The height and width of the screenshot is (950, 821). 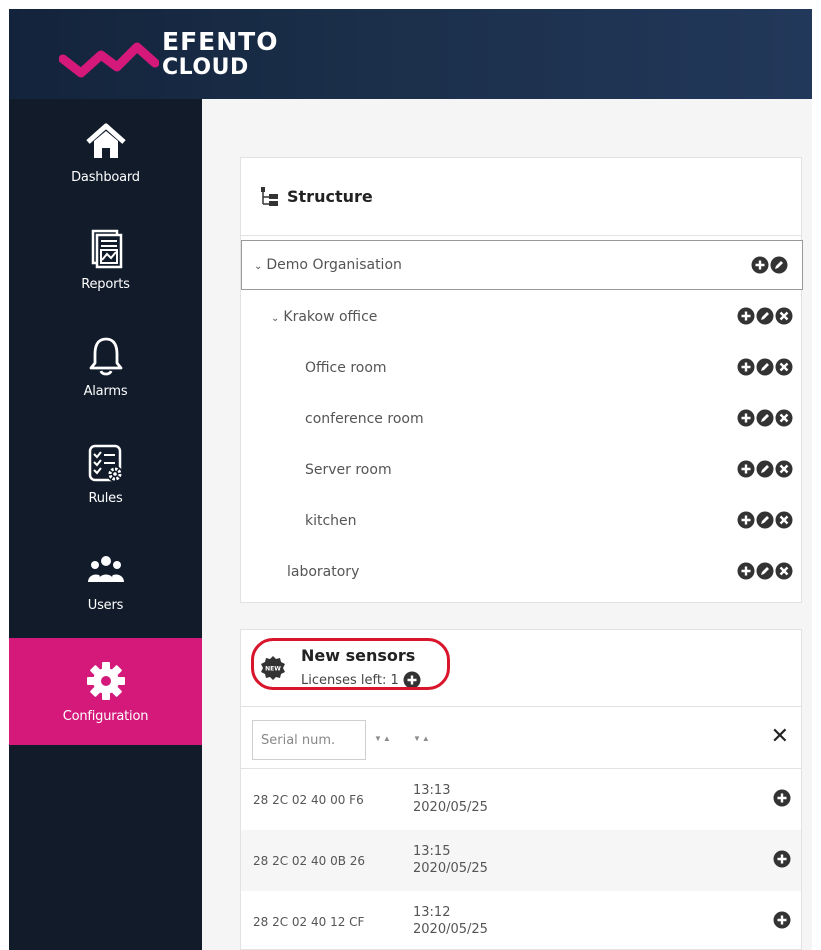 I want to click on tree-node-label: Server room, so click(x=348, y=470).